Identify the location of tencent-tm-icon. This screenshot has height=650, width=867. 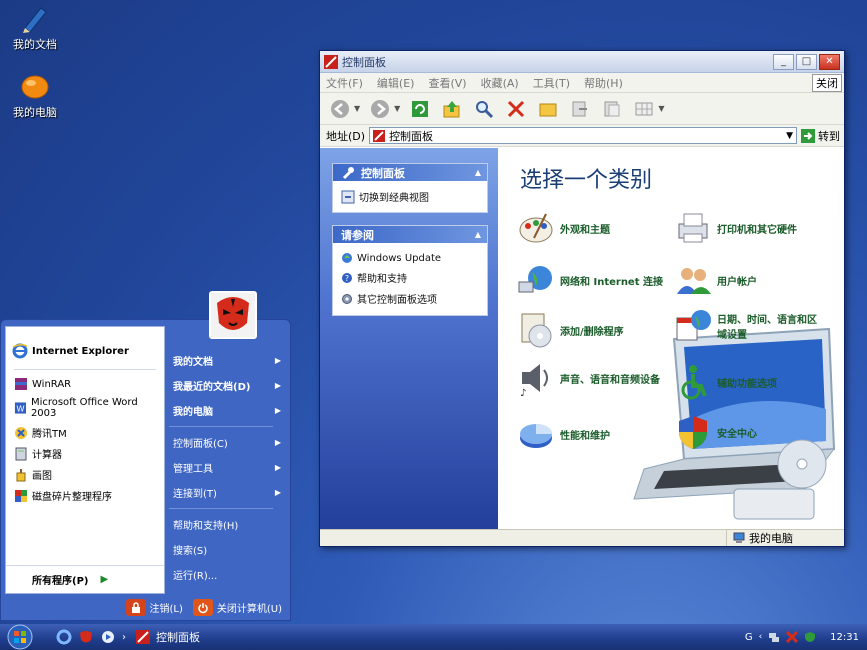
(21, 432).